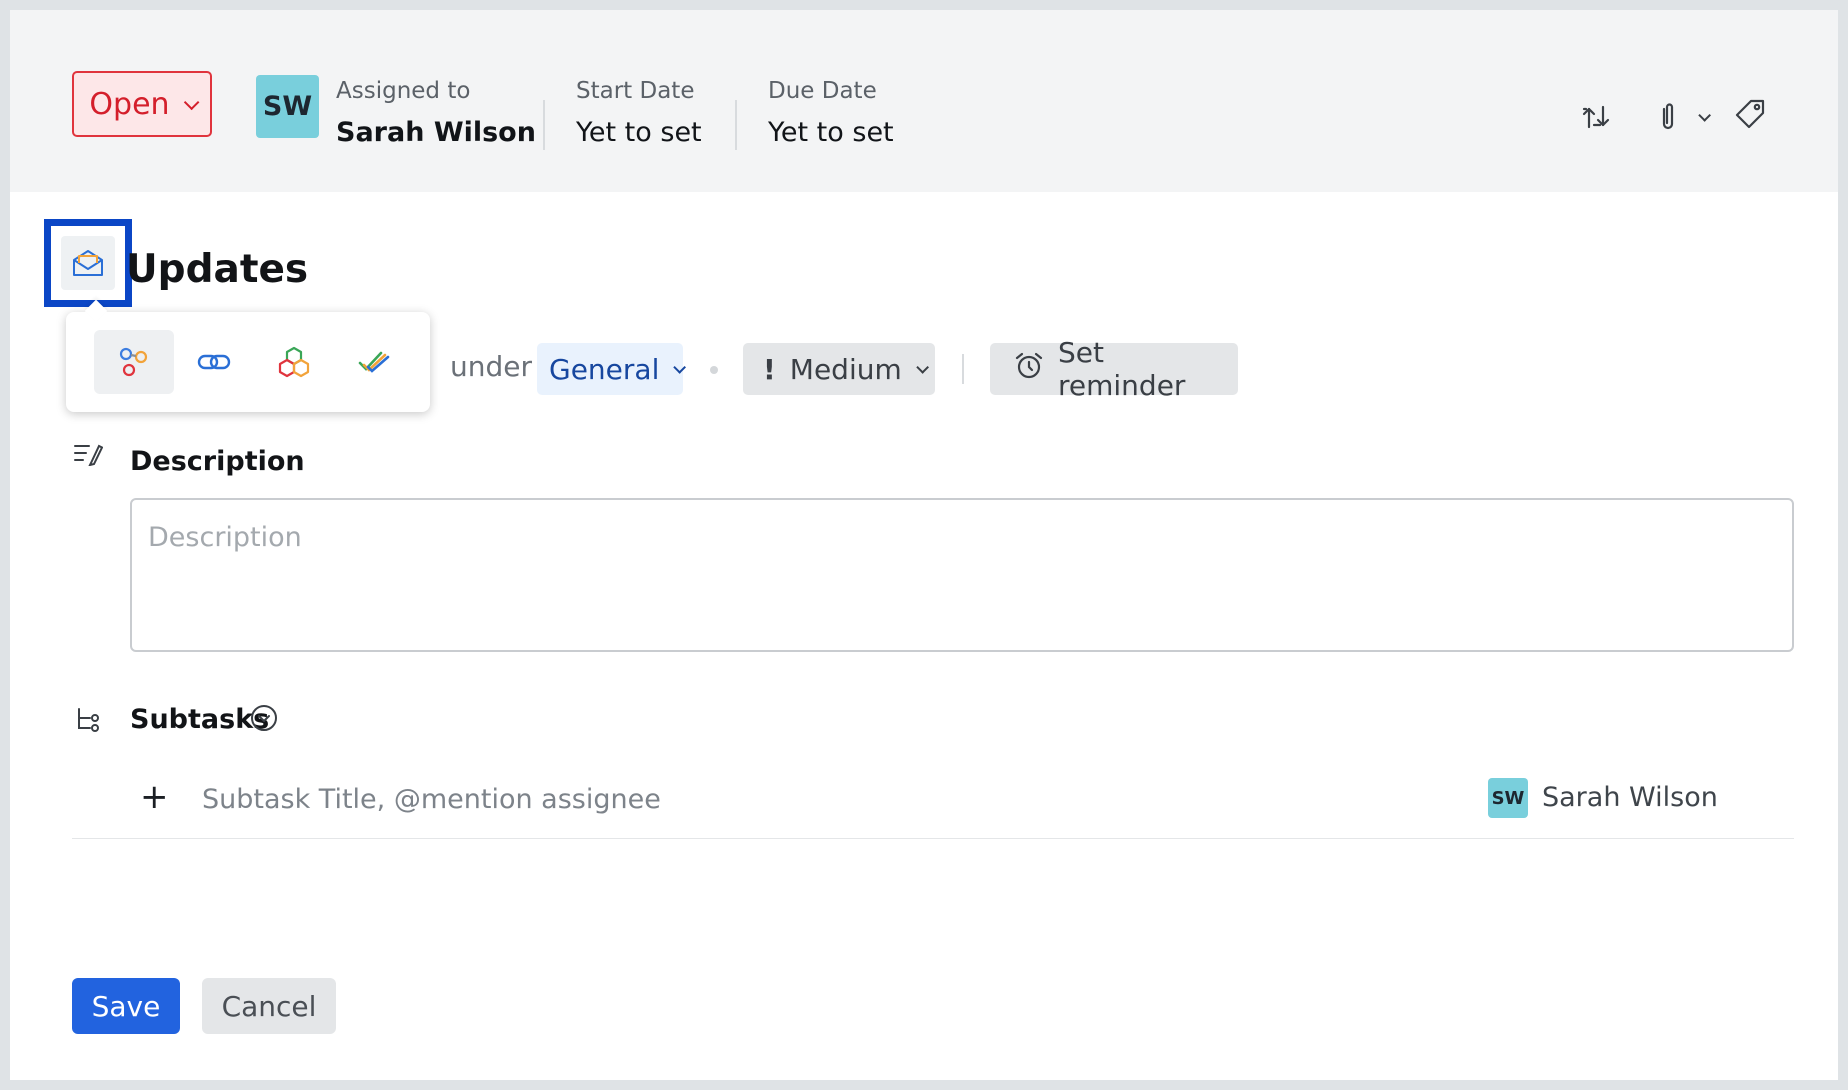 The image size is (1848, 1090). I want to click on cancel-button: Cancel, so click(269, 1006).